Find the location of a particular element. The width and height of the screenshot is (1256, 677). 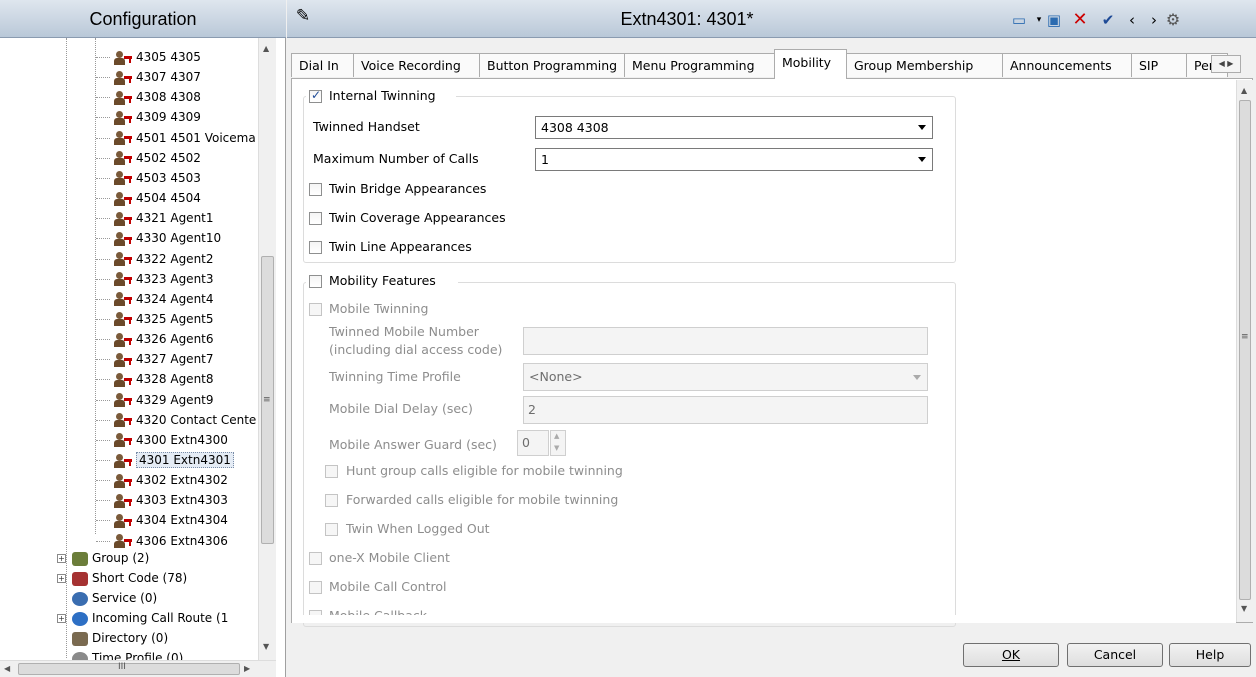

tree-item-extension: 4302 Extn4302 is located at coordinates (169, 480).